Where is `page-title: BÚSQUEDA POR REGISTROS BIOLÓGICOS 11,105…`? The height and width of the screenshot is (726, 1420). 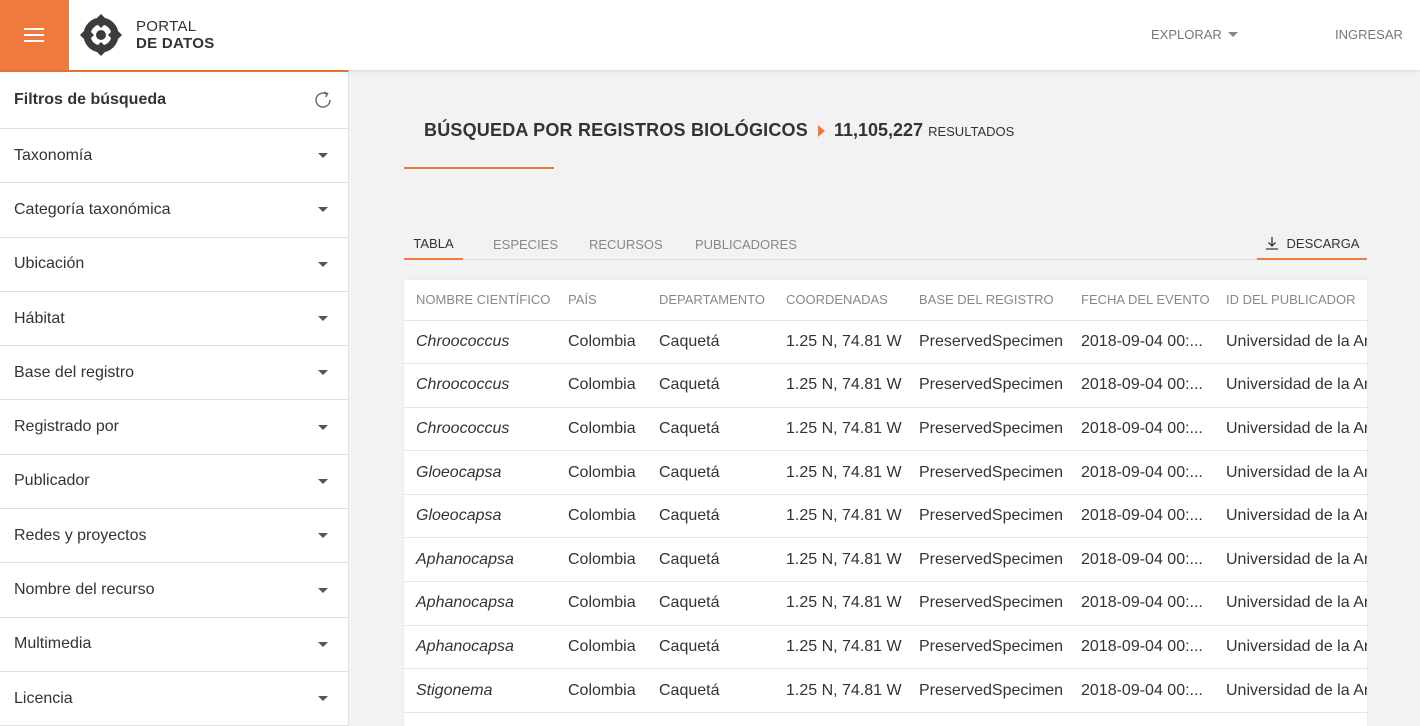
page-title: BÚSQUEDA POR REGISTROS BIOLÓGICOS 11,105… is located at coordinates (719, 130).